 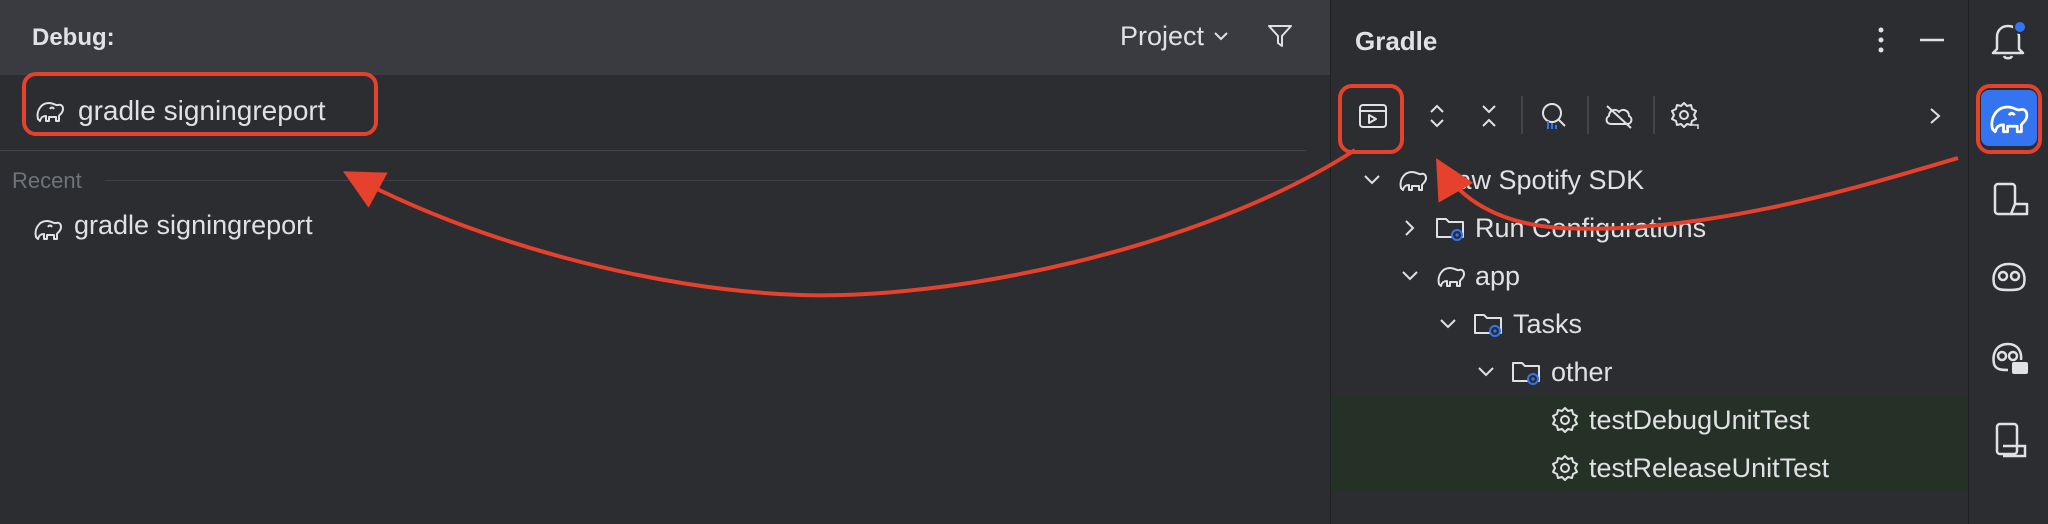 I want to click on filter-button, so click(x=1280, y=36).